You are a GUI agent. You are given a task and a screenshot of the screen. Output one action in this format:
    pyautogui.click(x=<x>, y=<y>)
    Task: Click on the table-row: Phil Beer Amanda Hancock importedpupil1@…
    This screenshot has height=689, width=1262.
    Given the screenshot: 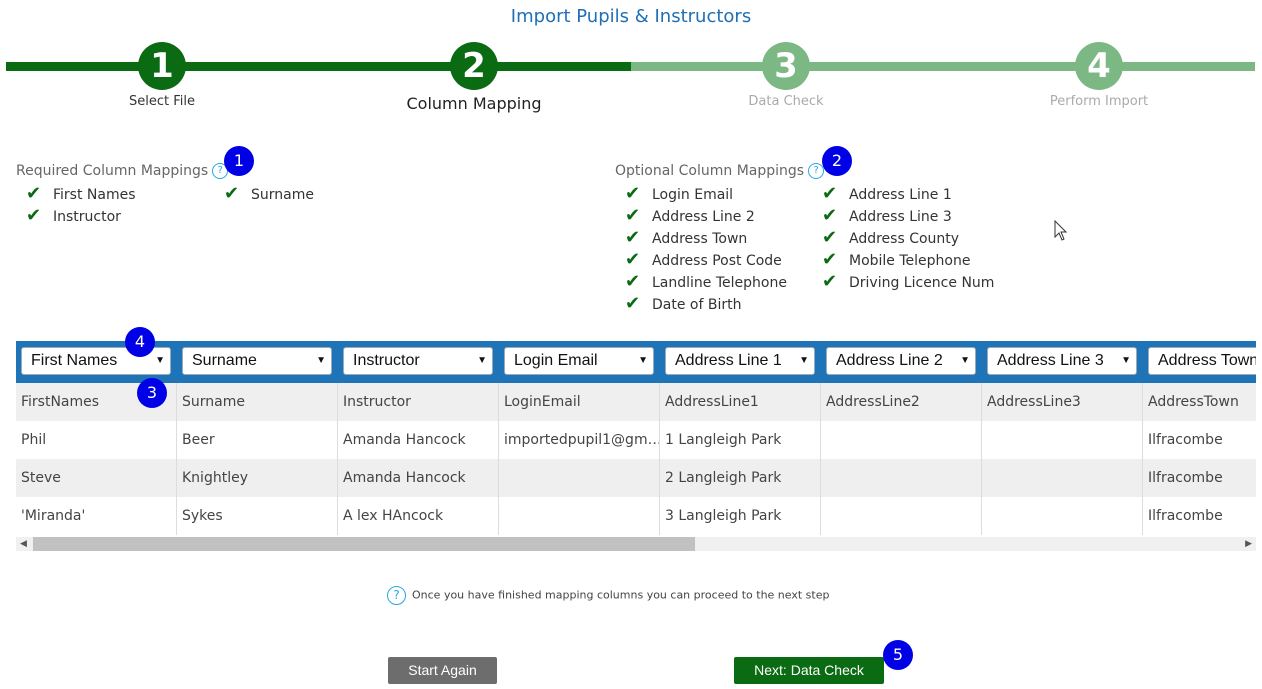 What is the action you would take?
    pyautogui.click(x=636, y=440)
    